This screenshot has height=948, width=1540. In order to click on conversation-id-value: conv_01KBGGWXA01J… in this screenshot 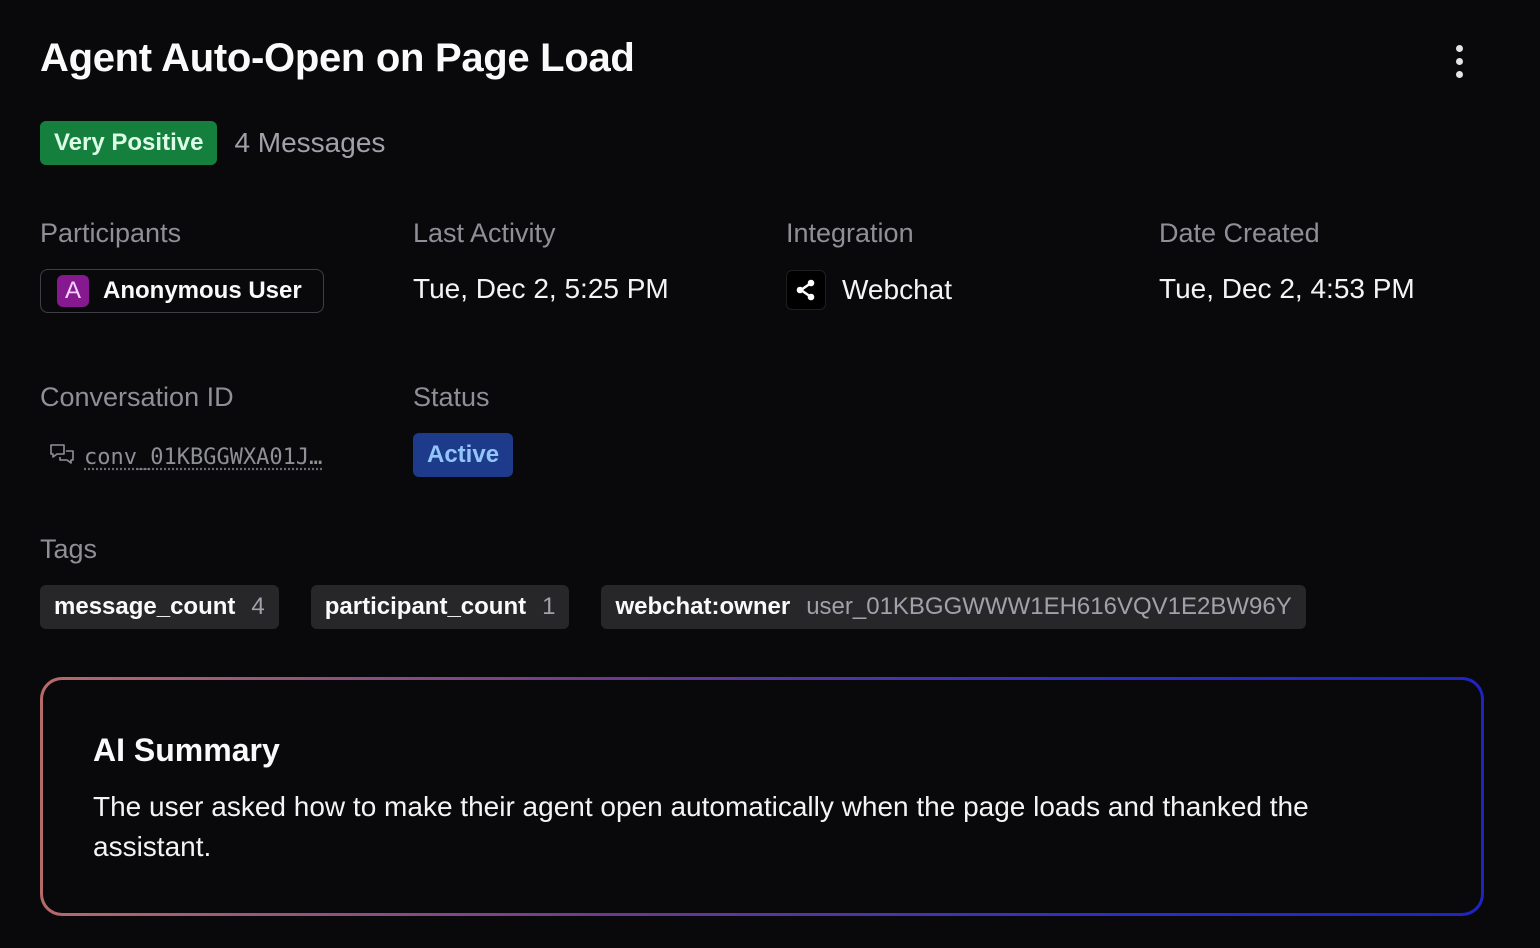, I will do `click(203, 457)`.